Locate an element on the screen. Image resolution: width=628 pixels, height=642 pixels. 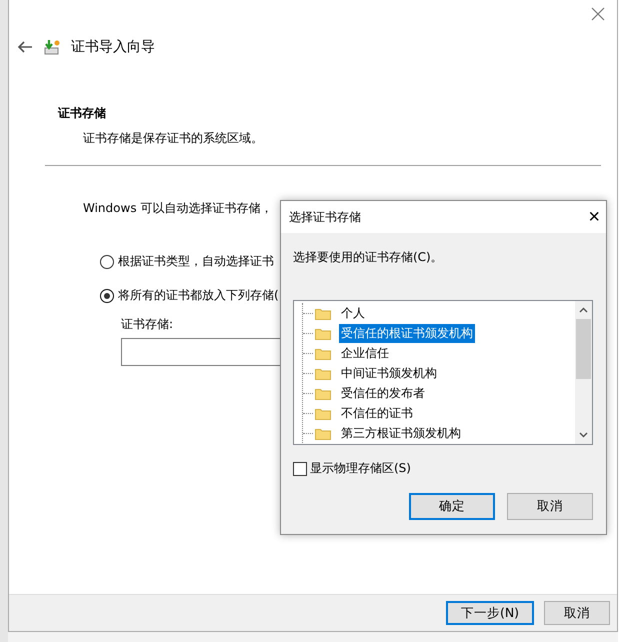
close-button: × is located at coordinates (594, 217).